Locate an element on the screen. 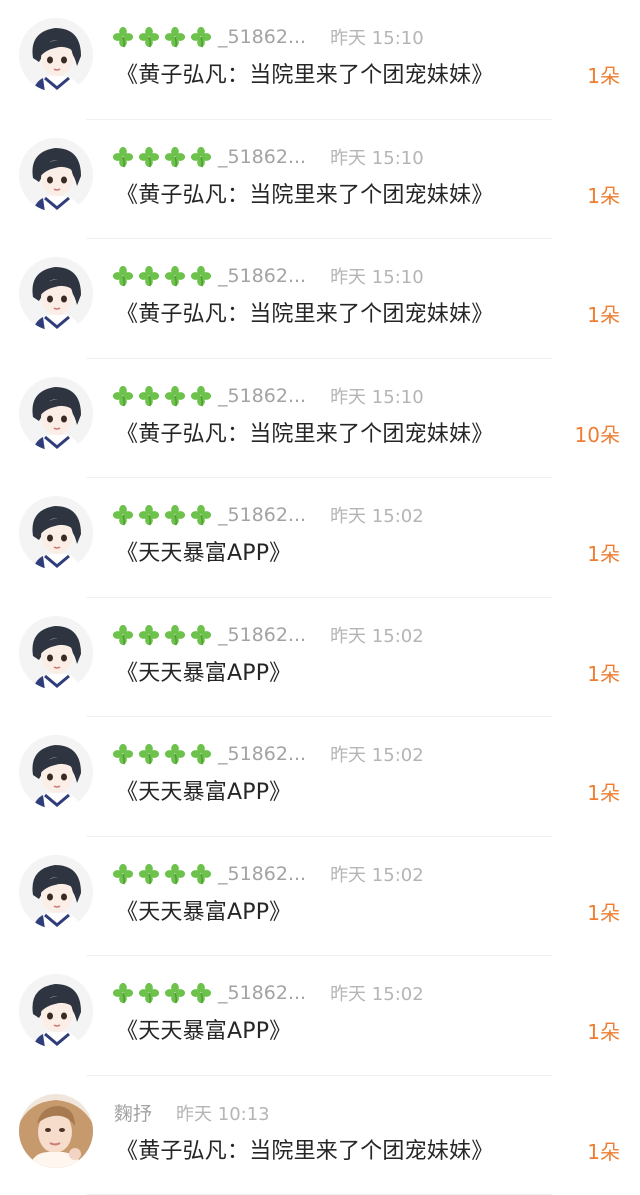 This screenshot has height=1195, width=640. username: 麴抒 is located at coordinates (132, 1112).